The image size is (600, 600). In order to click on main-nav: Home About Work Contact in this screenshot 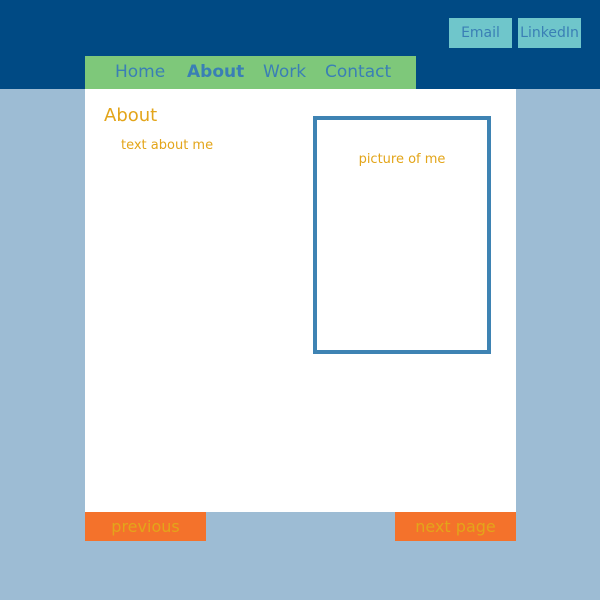, I will do `click(250, 72)`.